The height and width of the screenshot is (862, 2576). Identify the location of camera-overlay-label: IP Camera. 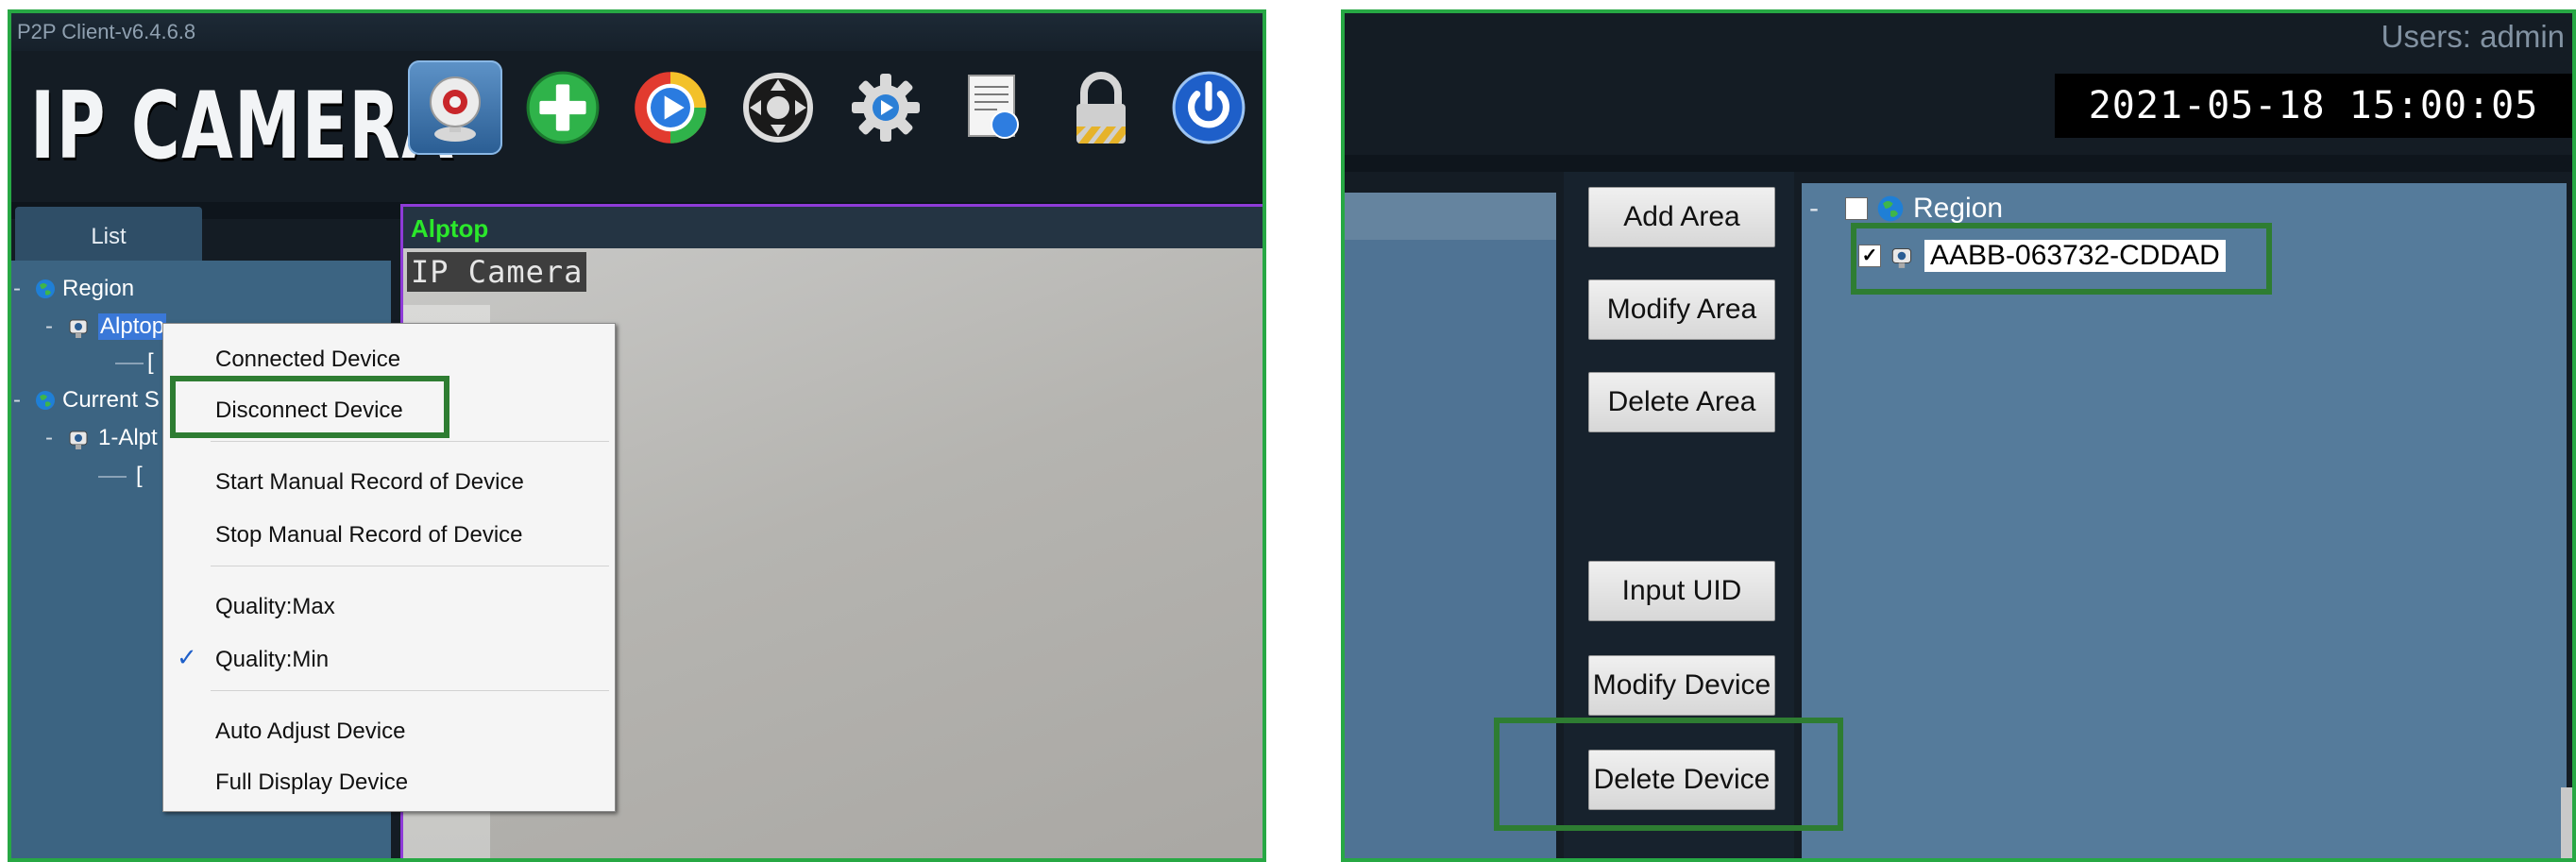
(497, 272).